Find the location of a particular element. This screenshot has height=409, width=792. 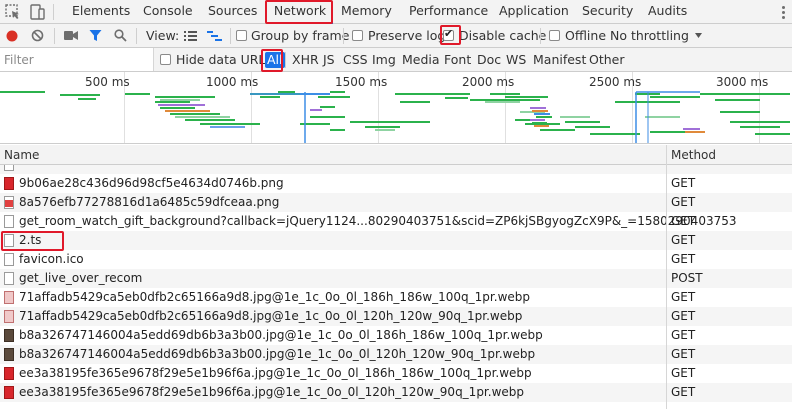

waterfall-overview-icon is located at coordinates (214, 36).